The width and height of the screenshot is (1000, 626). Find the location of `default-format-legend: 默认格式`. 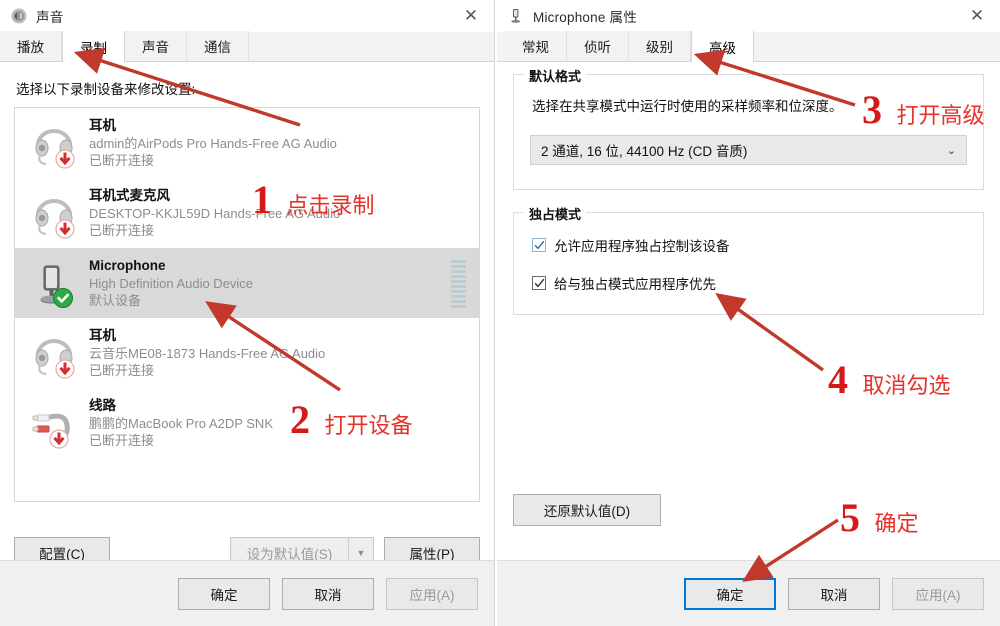

default-format-legend: 默认格式 is located at coordinates (555, 75).